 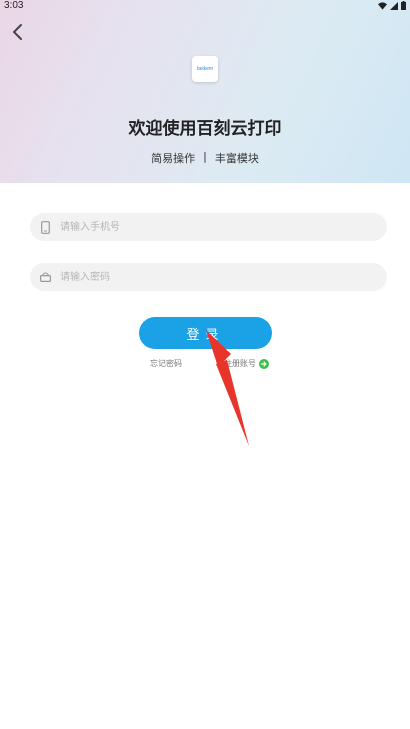 I want to click on status-icons, so click(x=392, y=5).